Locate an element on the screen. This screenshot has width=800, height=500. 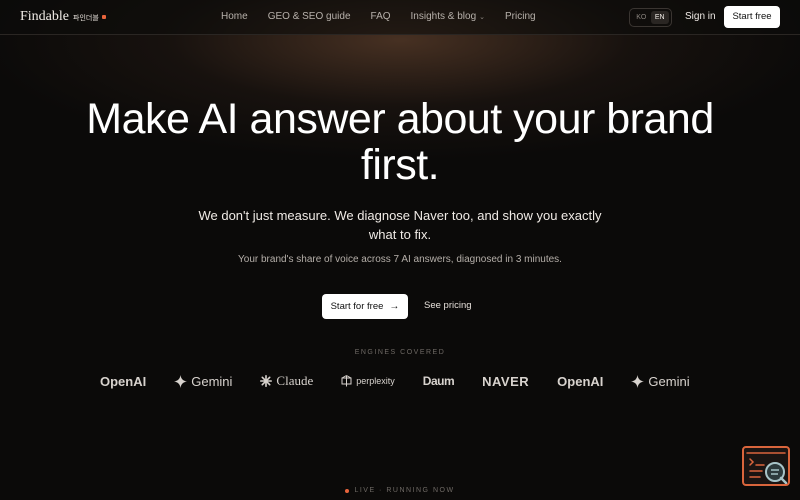
brand-logo: Findable 파인더블 is located at coordinates (63, 17).